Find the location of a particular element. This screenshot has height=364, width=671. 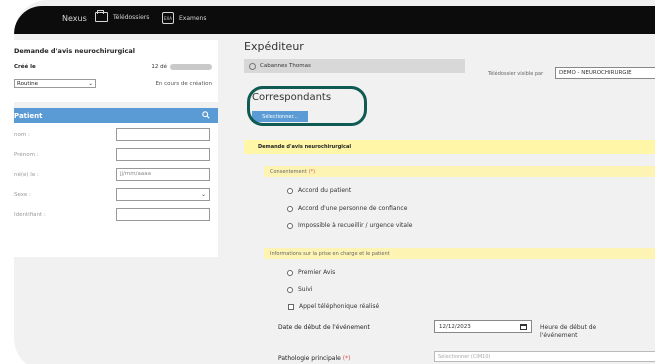

patient-field-prenom: Prénom : is located at coordinates (116, 154).